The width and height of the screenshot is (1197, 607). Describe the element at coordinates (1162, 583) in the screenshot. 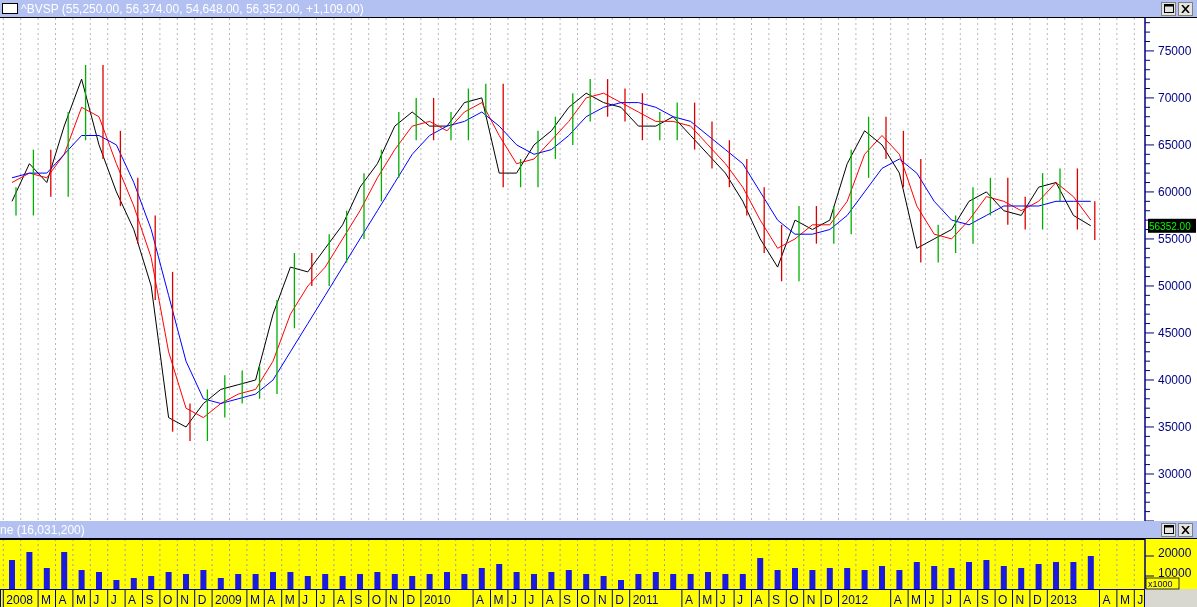

I see `unit-label: x1000` at that location.